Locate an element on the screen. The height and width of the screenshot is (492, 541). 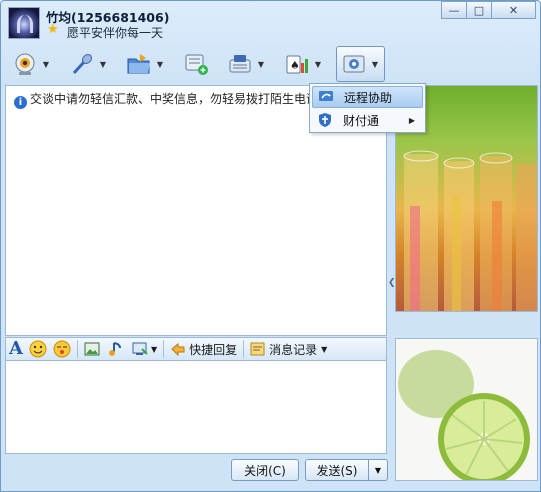
close-button: 关闭(C) is located at coordinates (265, 470).